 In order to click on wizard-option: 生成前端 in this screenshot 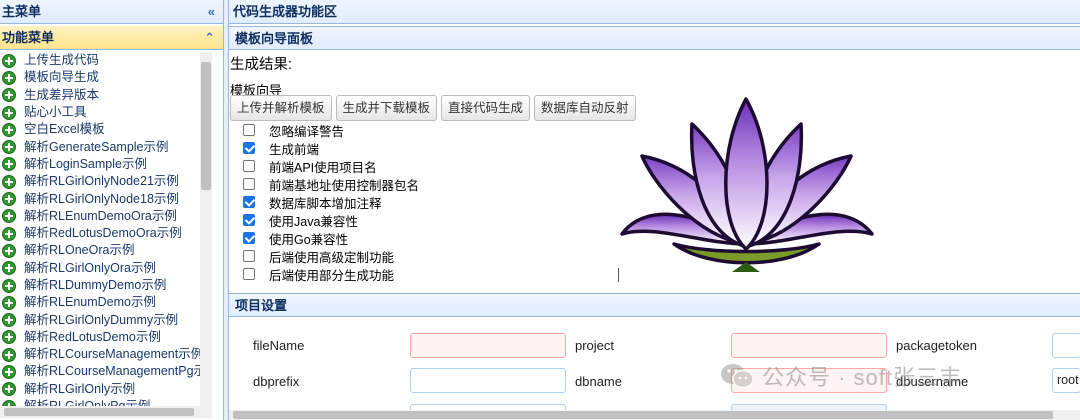, I will do `click(331, 148)`.